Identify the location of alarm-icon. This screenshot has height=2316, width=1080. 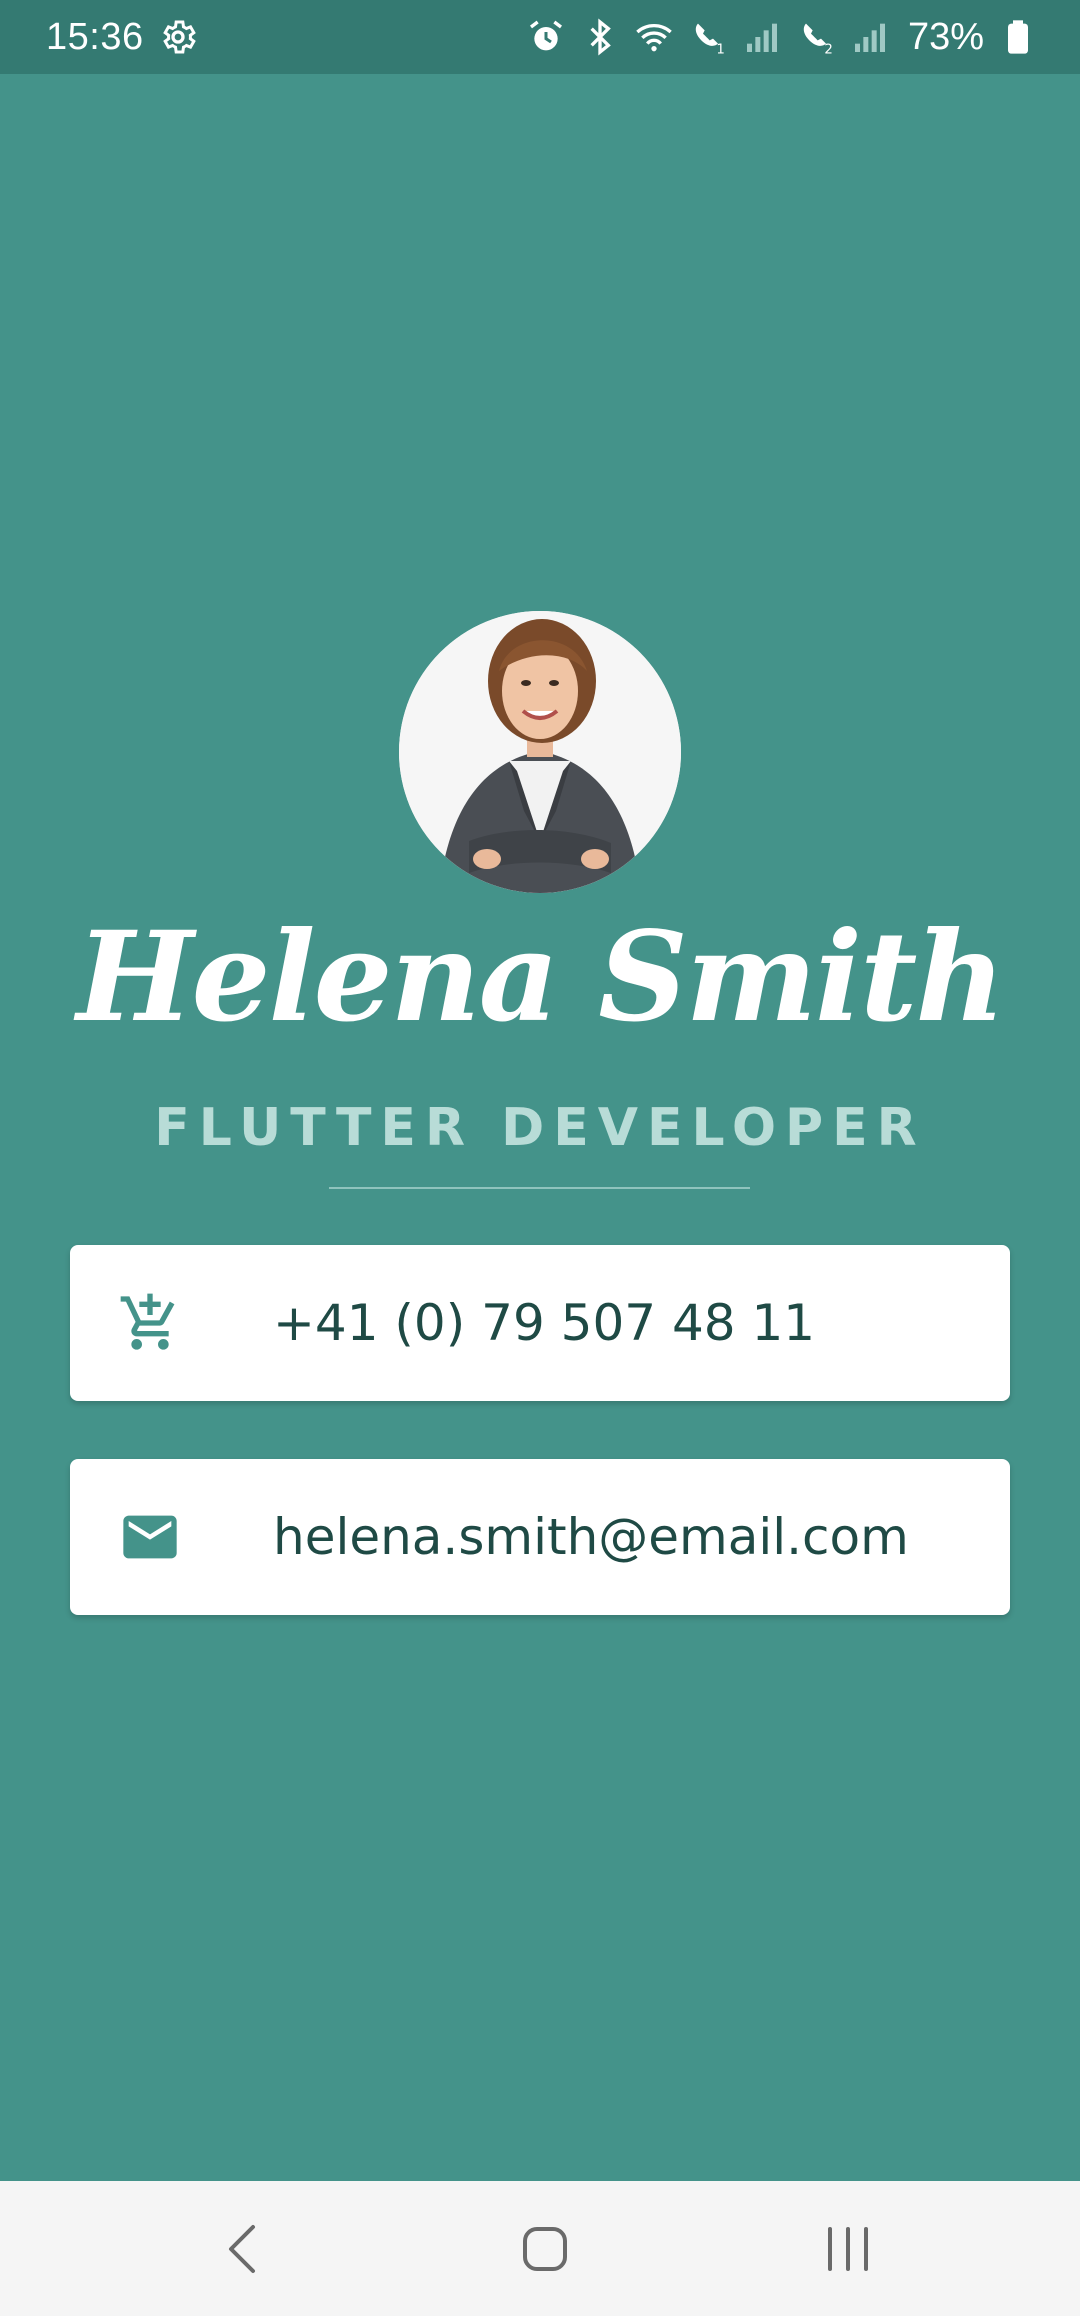
(546, 37).